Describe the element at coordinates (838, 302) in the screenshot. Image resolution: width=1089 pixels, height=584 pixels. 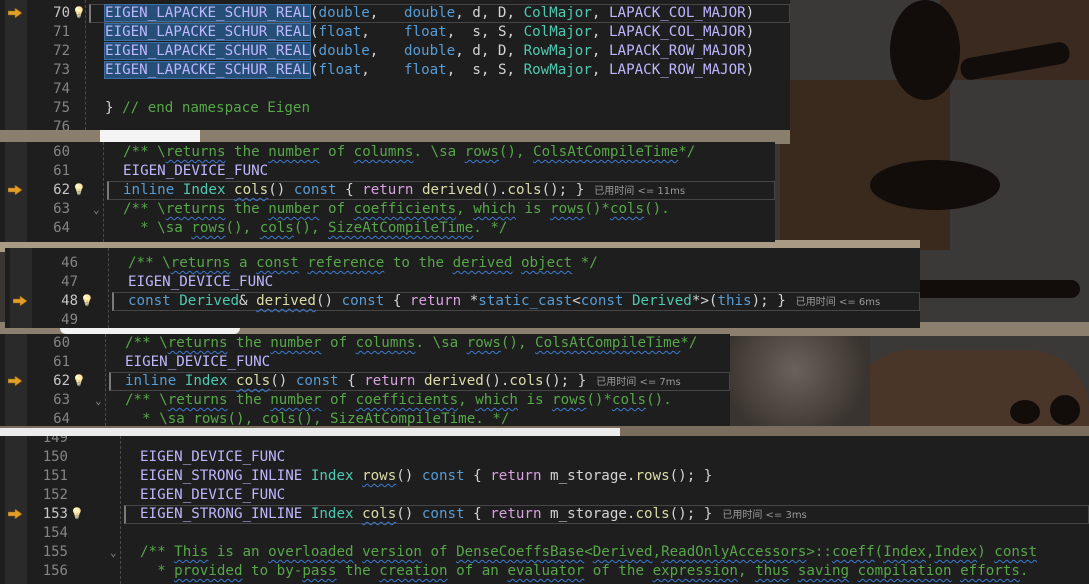
I see `perf-tip-elapsed-time: 已用时间 <= 6ms` at that location.